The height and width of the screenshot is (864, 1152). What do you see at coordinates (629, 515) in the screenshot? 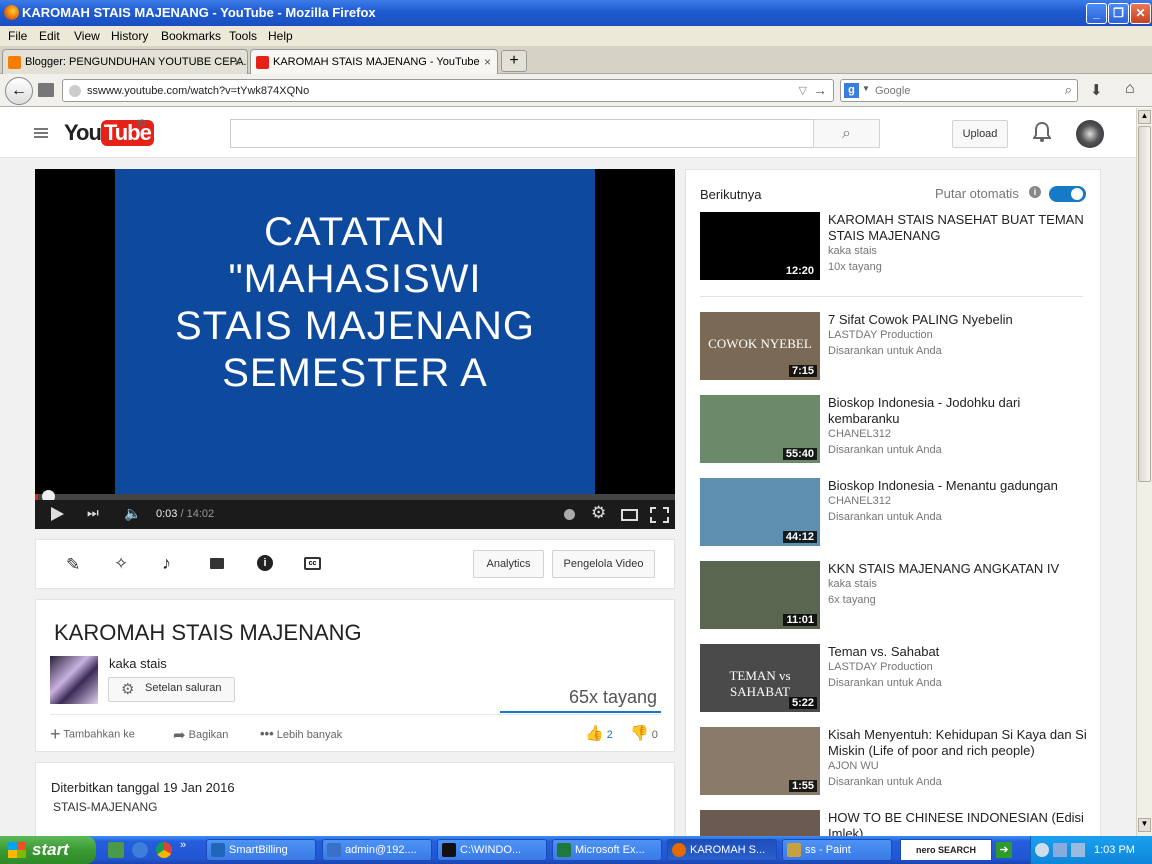
I see `theater-mode-icon` at bounding box center [629, 515].